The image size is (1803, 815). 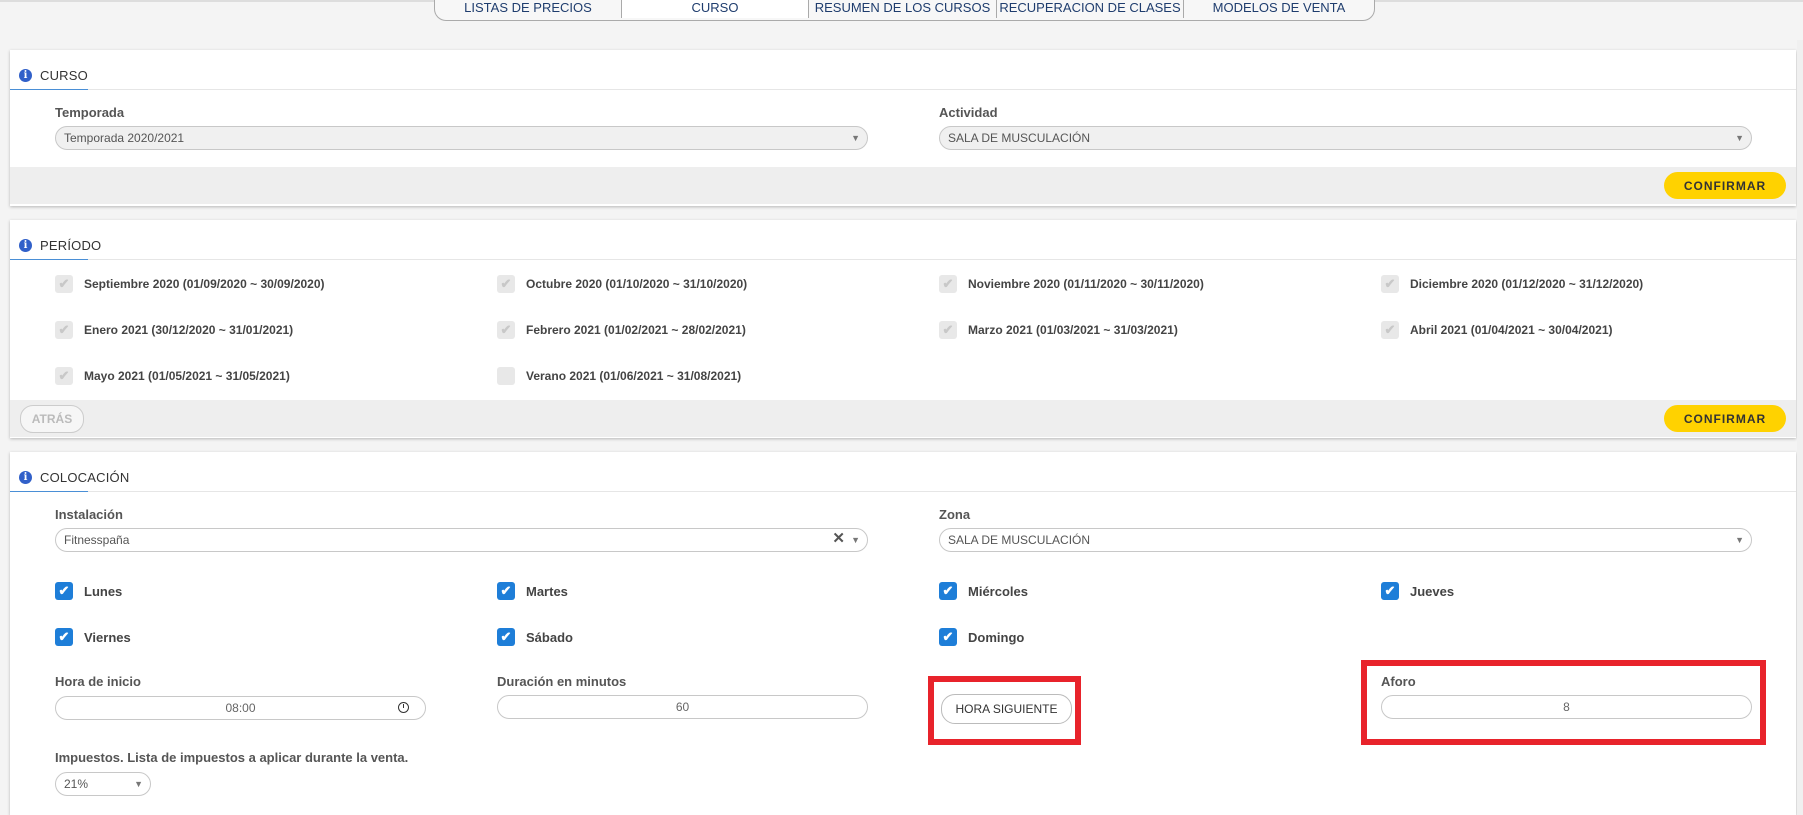 What do you see at coordinates (1496, 330) in the screenshot?
I see `period-checkbox: ✔ Abril 2021 (01/04/2021 ~ 30/04/2021)` at bounding box center [1496, 330].